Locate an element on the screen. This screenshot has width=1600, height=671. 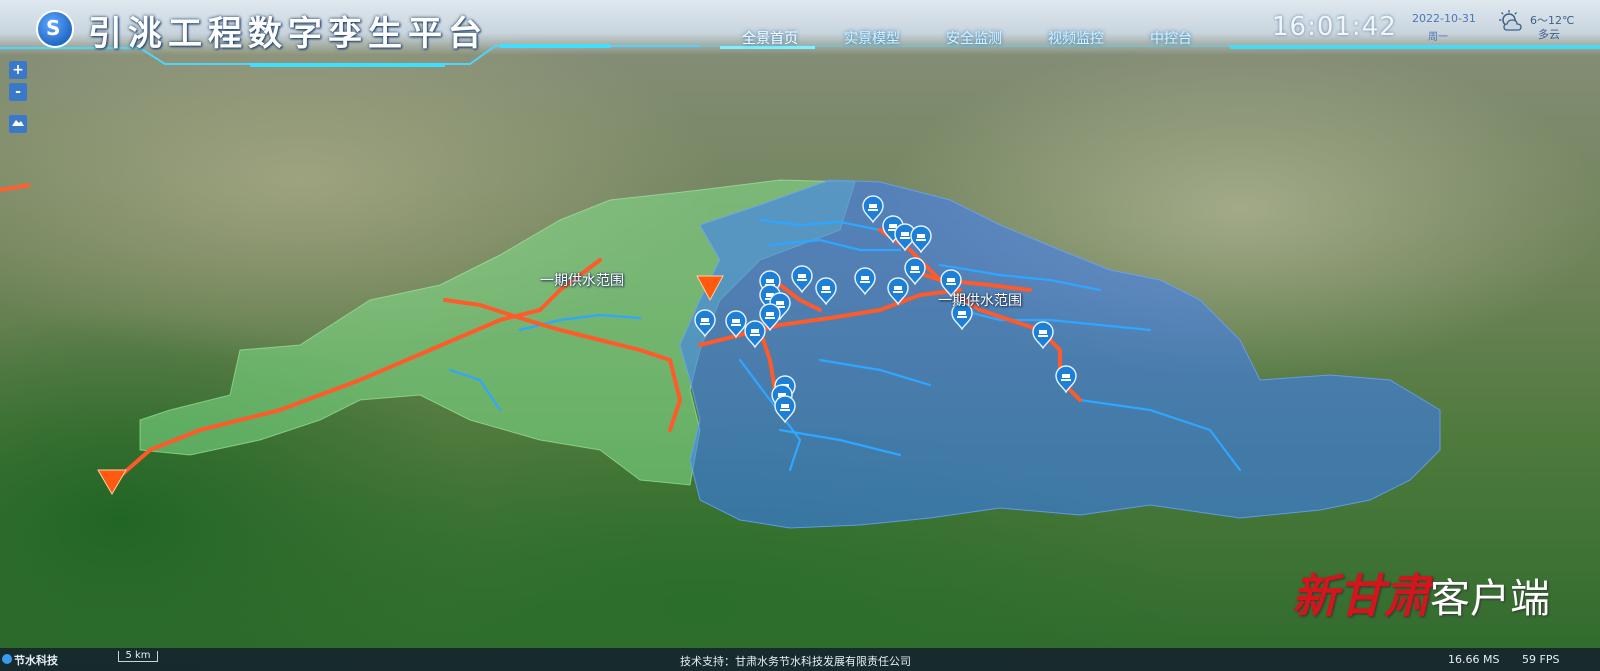
layers-button is located at coordinates (18, 124).